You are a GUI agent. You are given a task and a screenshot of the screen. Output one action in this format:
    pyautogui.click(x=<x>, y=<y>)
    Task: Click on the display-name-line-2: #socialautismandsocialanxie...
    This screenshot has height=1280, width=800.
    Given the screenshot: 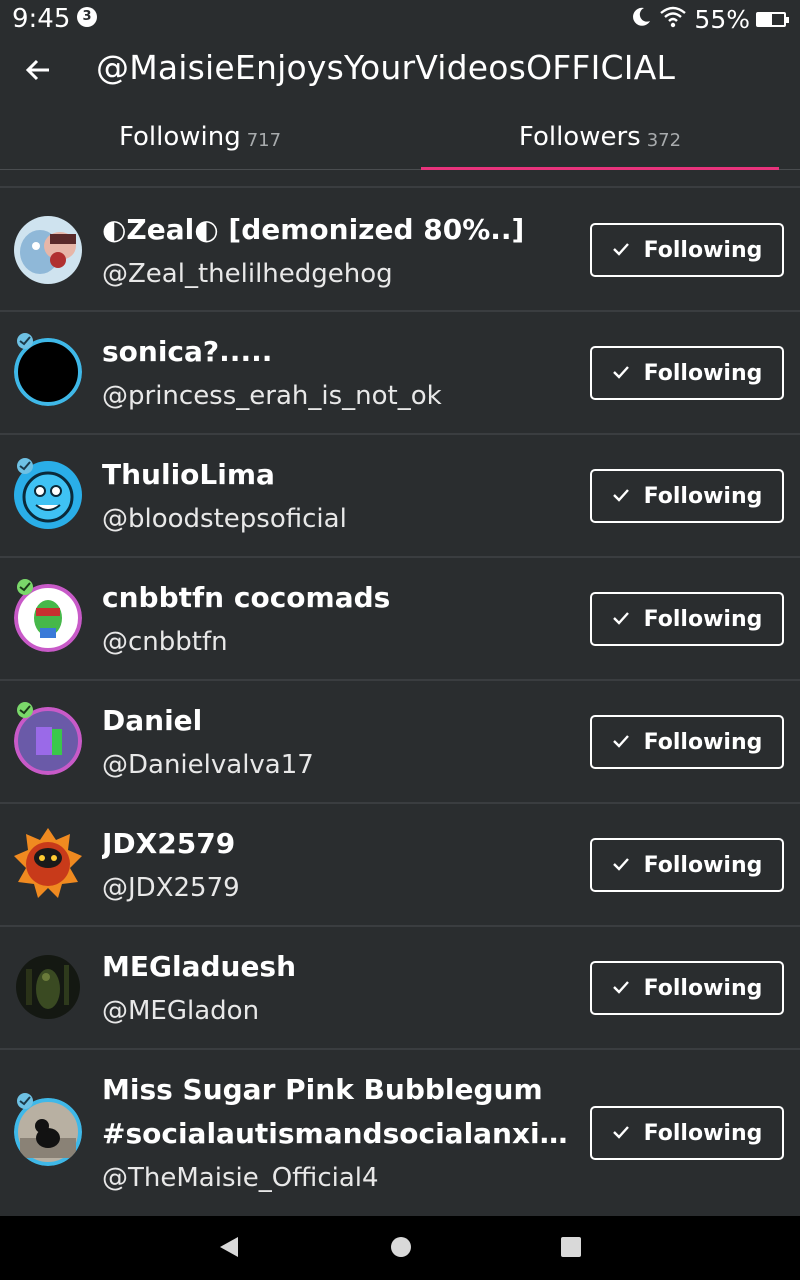 What is the action you would take?
    pyautogui.click(x=339, y=1133)
    